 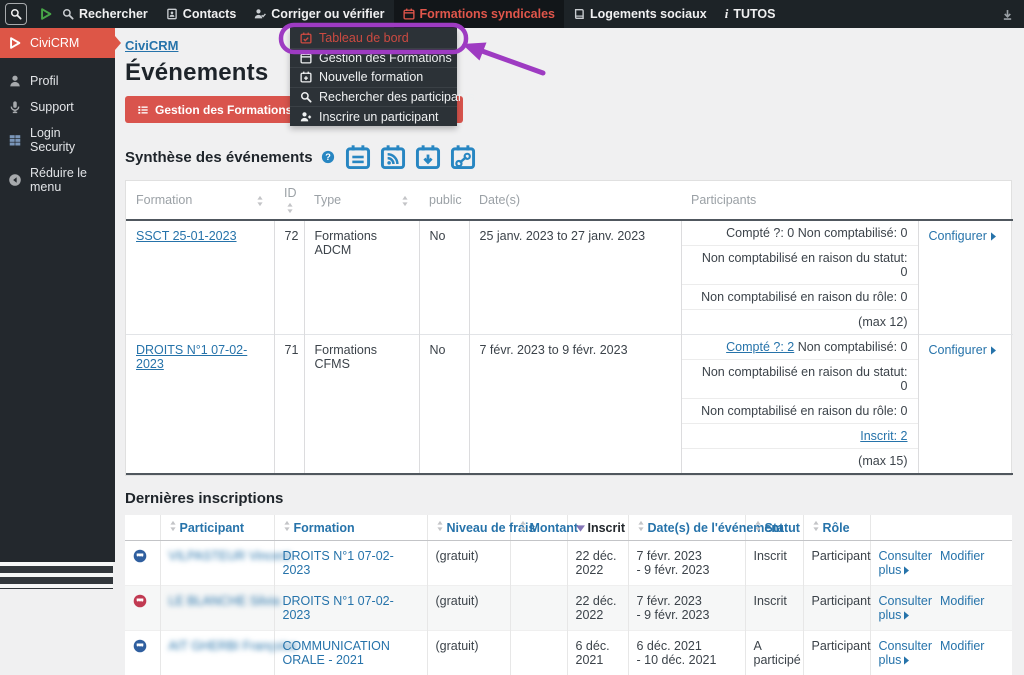 I want to click on sort-icon, so click(x=260, y=201).